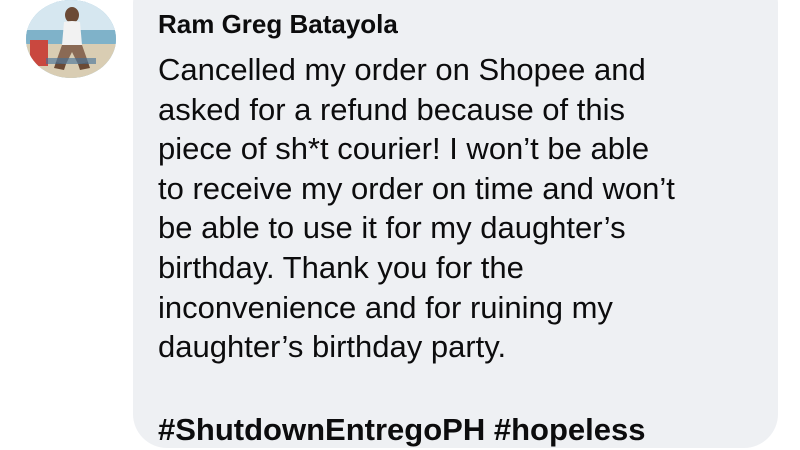 The width and height of the screenshot is (800, 450). Describe the element at coordinates (392, 228) in the screenshot. I see `comment-line: be able to use it for my daughter’s` at that location.